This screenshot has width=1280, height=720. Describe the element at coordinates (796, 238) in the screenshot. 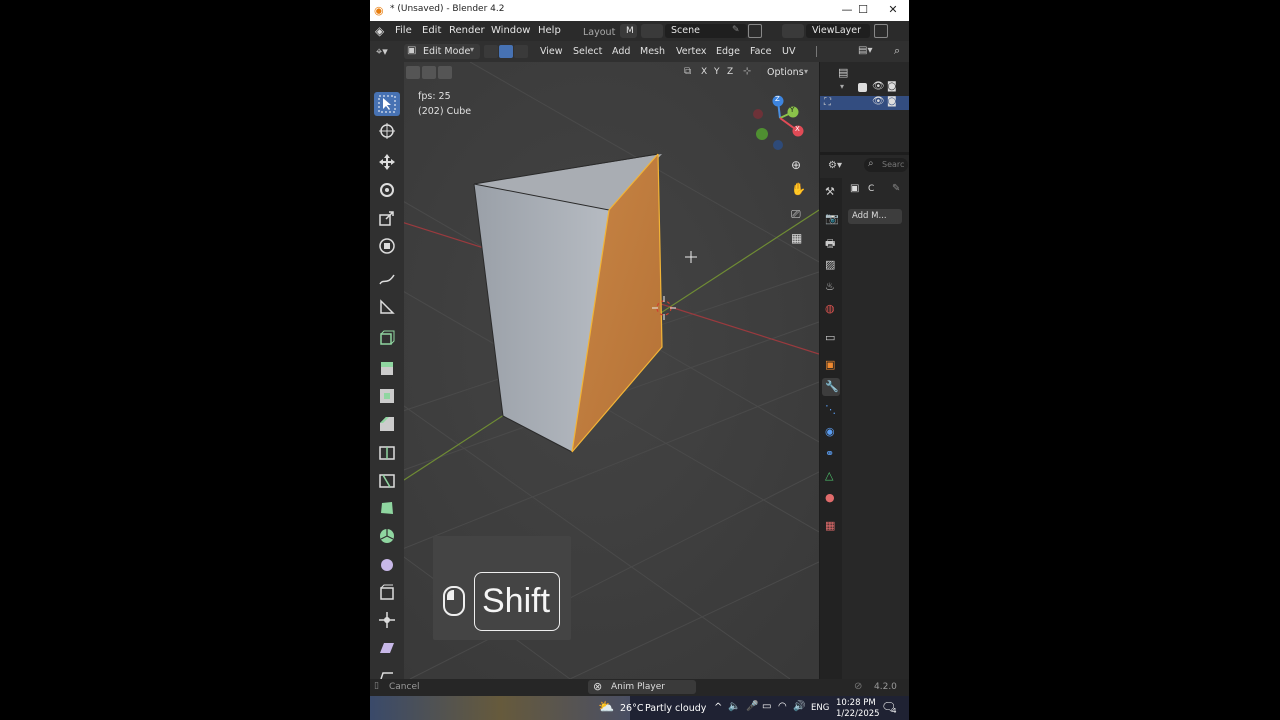

I see `perspective-toggle-icon: ▦` at that location.